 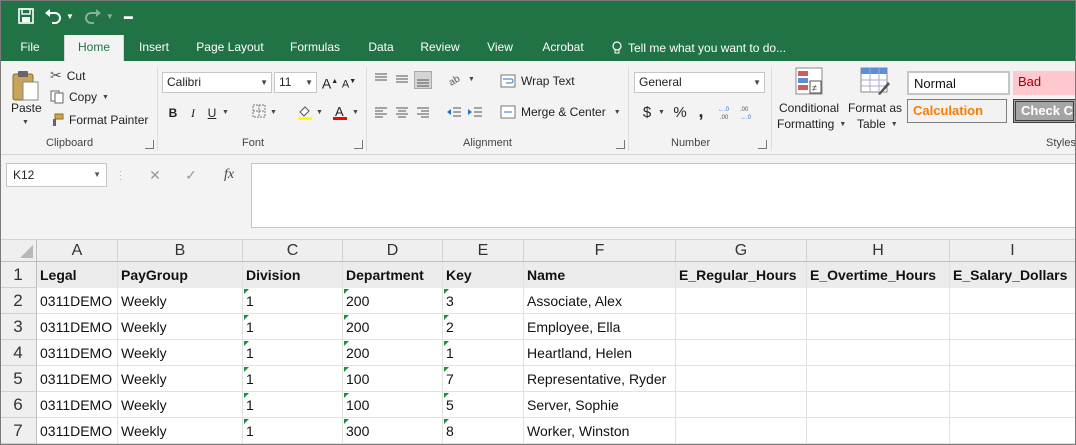 What do you see at coordinates (293, 327) in the screenshot?
I see `cell-c3: 1` at bounding box center [293, 327].